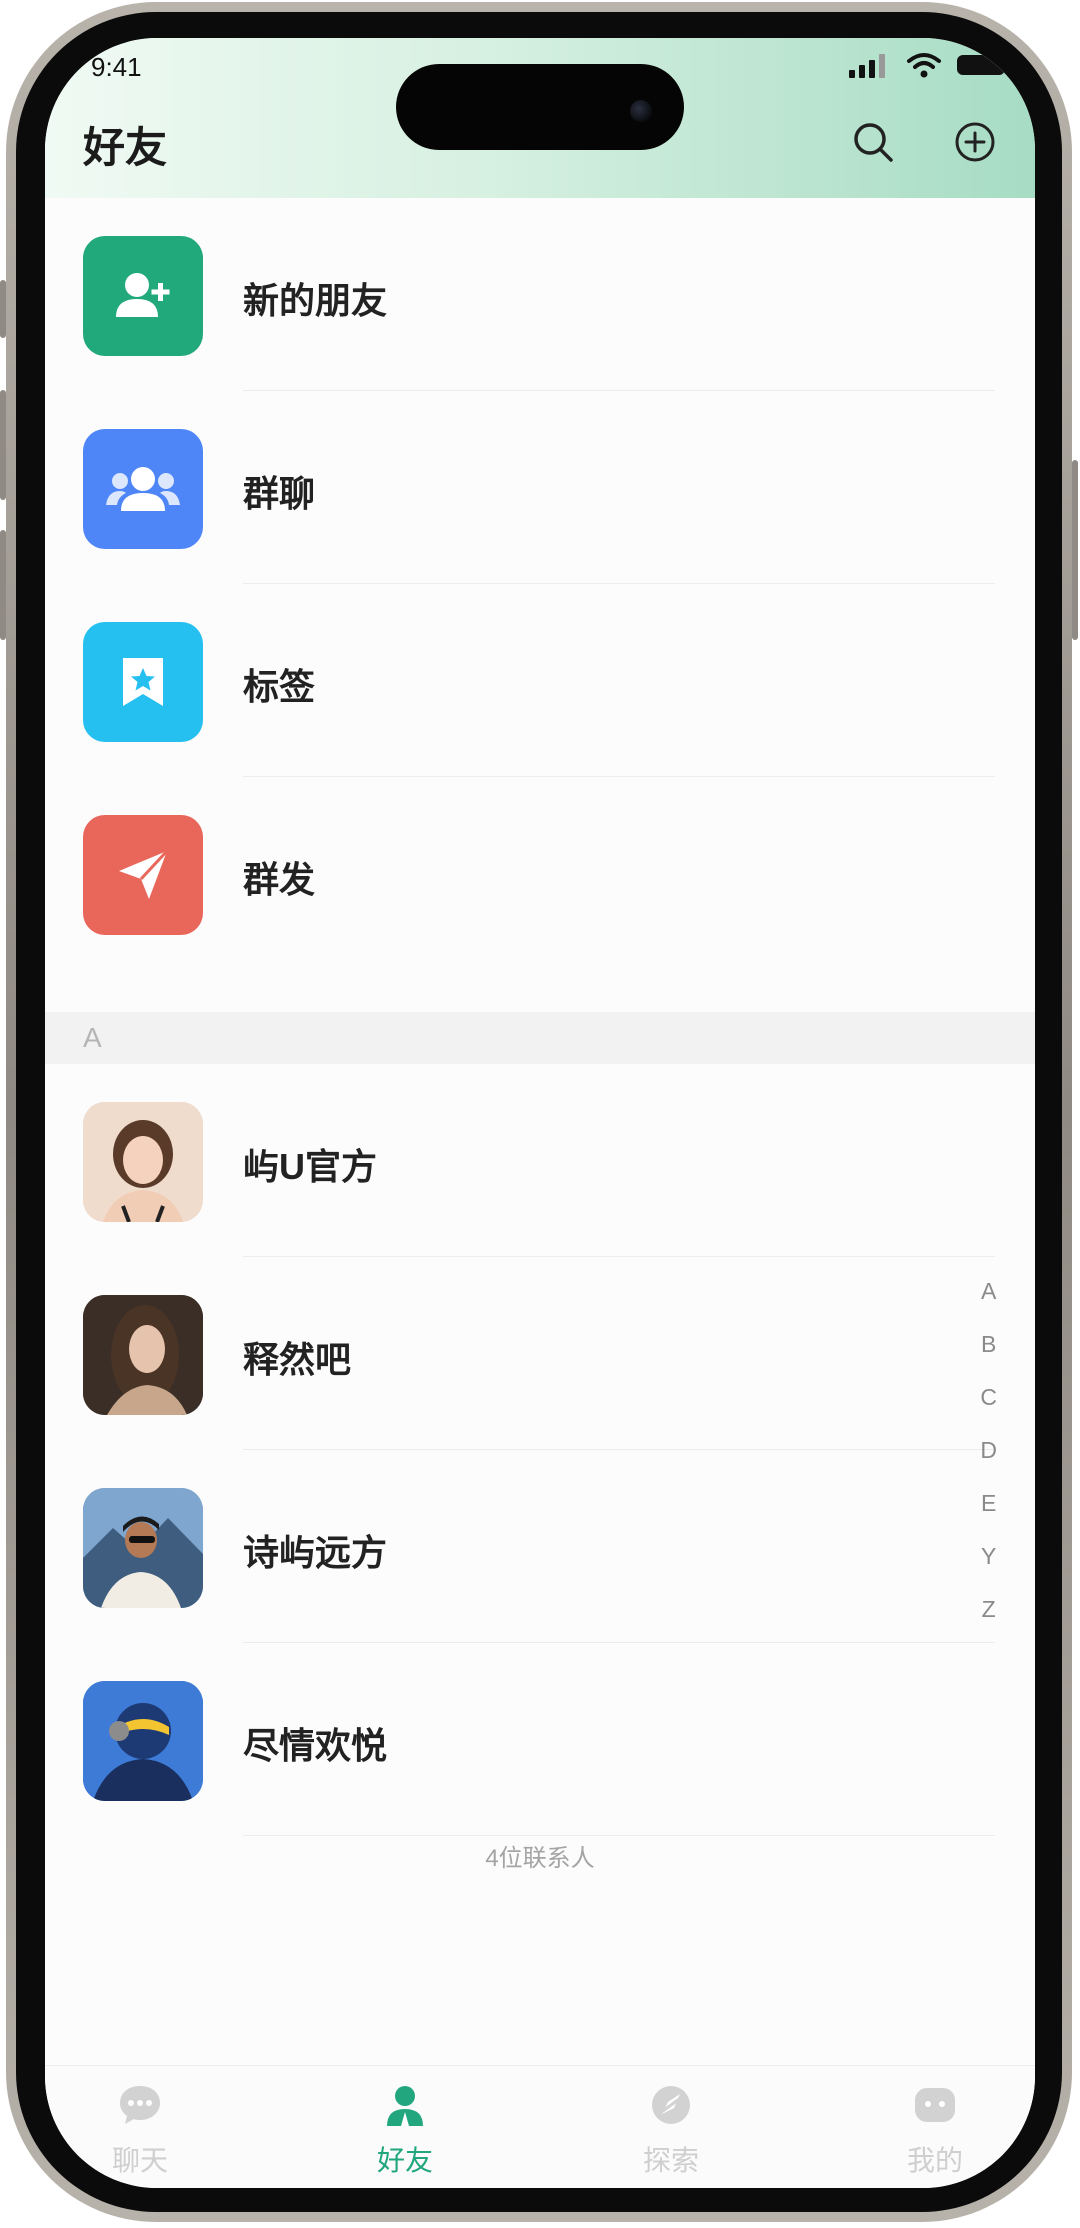 The image size is (1080, 2228). I want to click on contact-row: 释然吧, so click(540, 1353).